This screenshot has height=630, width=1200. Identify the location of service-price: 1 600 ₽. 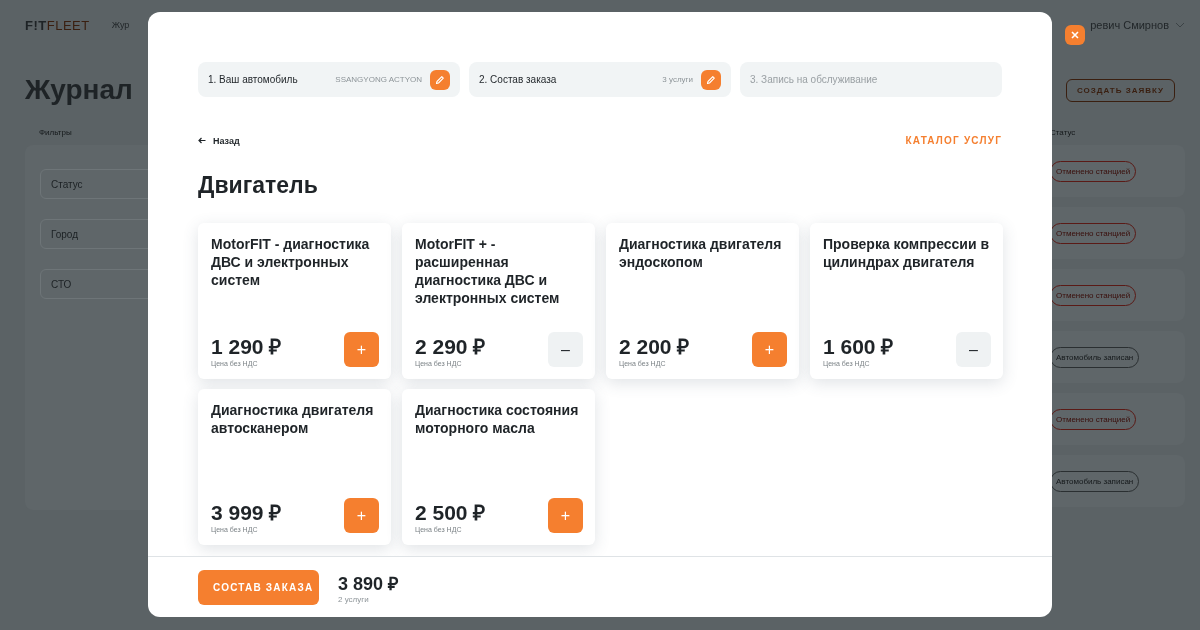
(858, 347).